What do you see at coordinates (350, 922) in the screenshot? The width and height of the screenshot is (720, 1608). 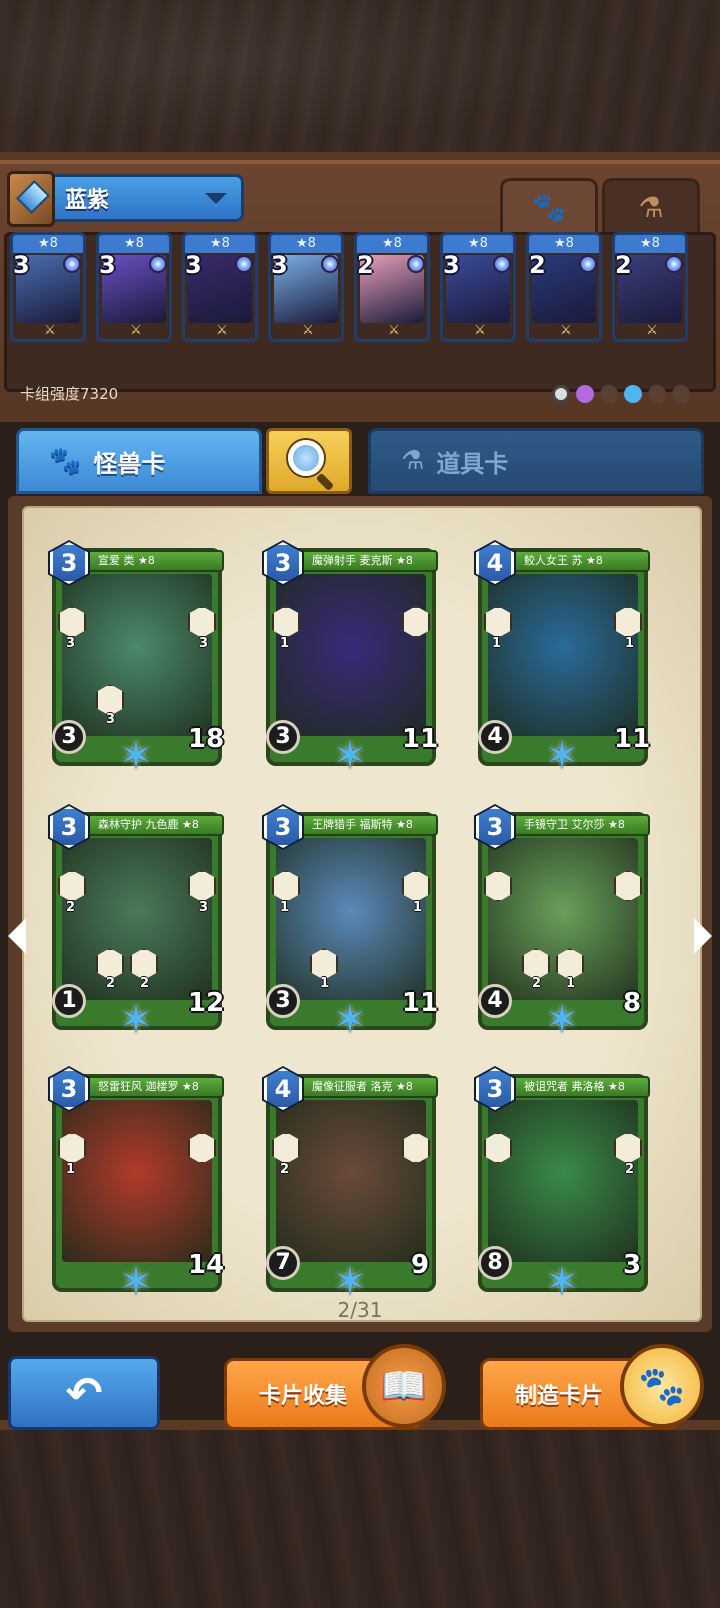 I see `monster-card: 王牌猎手 福斯特 ★8 3 1 1 1 3 11 ✶` at bounding box center [350, 922].